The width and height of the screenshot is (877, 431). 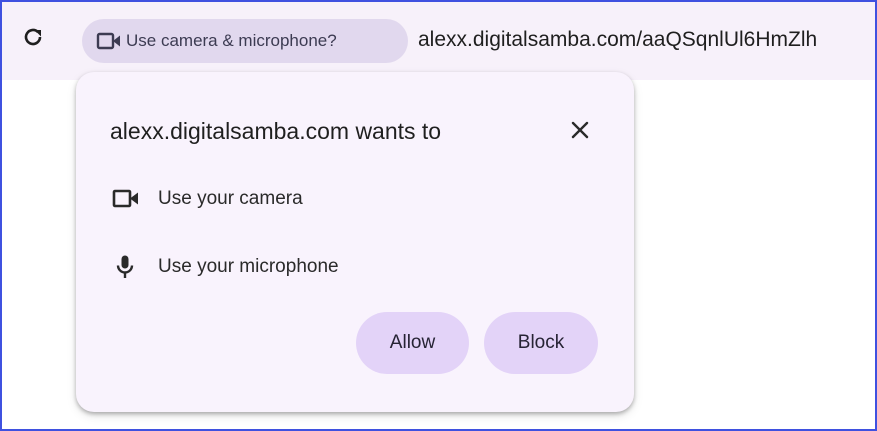 I want to click on block-button: Block, so click(x=541, y=343).